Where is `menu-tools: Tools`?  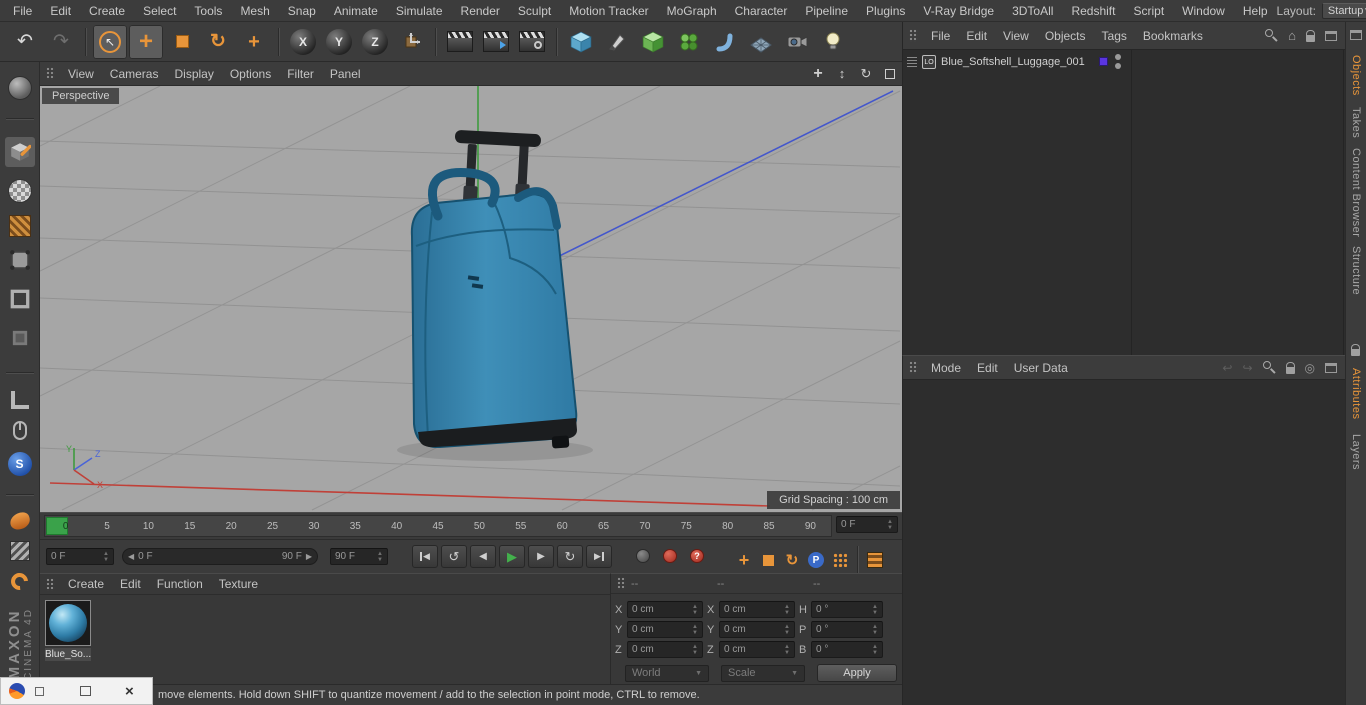 menu-tools: Tools is located at coordinates (208, 11).